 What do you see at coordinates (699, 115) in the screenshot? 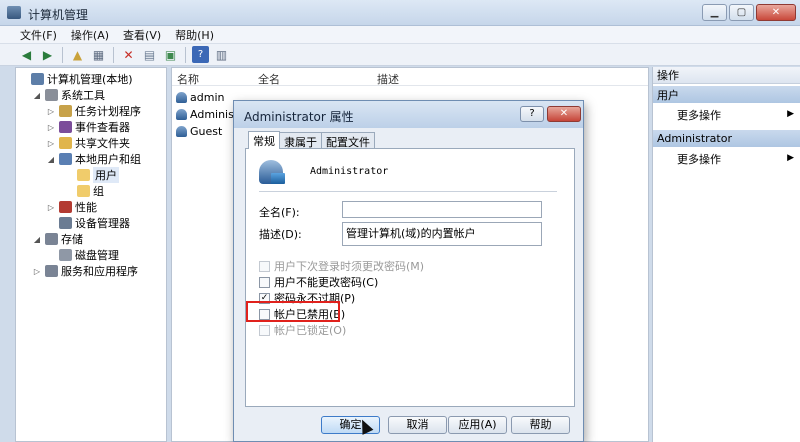
I see `more-actions-users: 更多操作` at bounding box center [699, 115].